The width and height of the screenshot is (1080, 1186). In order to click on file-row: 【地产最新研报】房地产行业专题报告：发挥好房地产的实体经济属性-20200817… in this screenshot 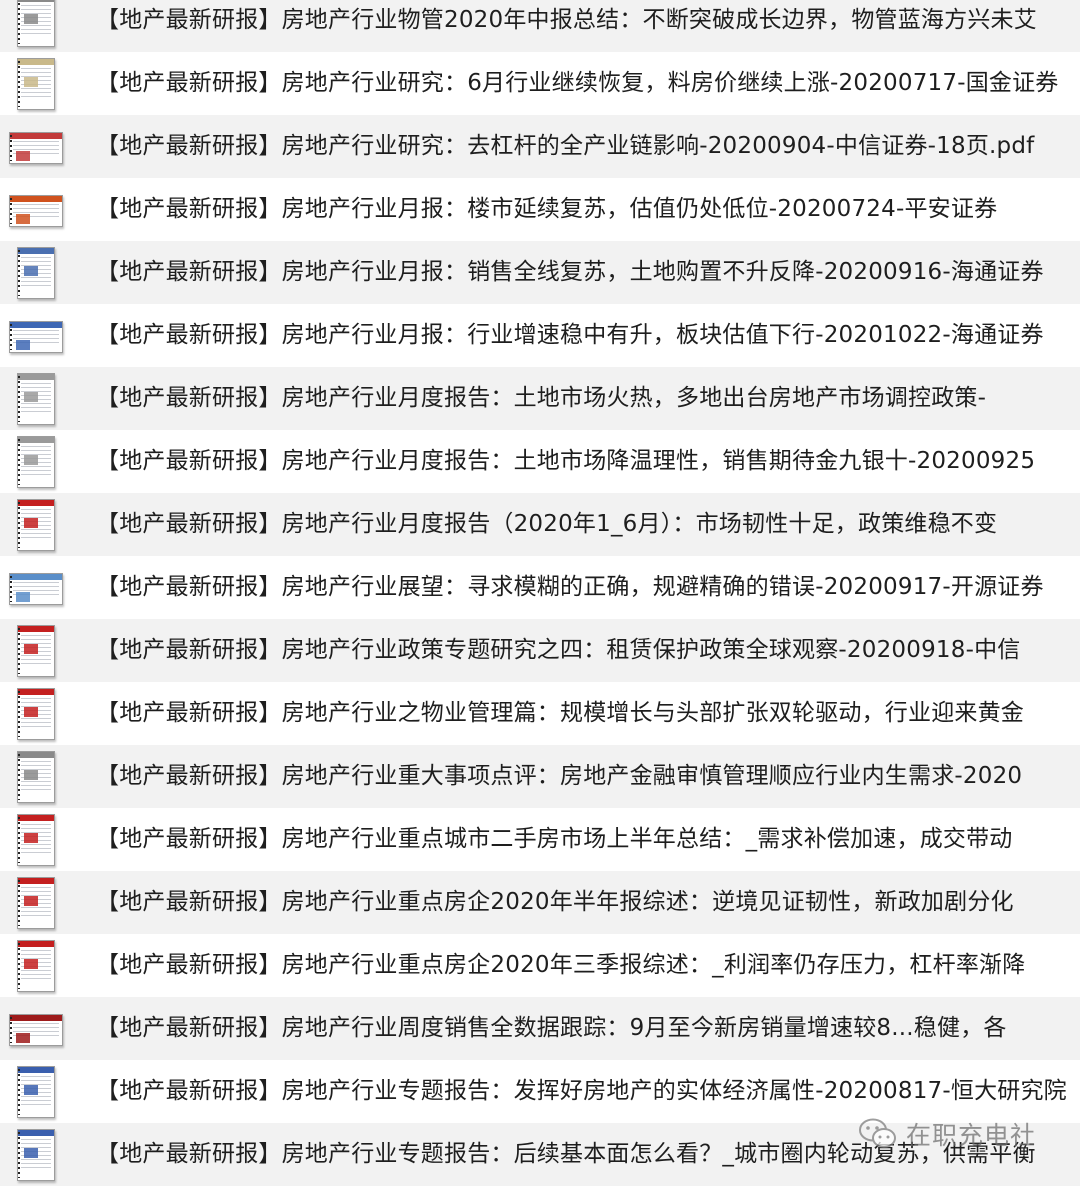, I will do `click(540, 1091)`.